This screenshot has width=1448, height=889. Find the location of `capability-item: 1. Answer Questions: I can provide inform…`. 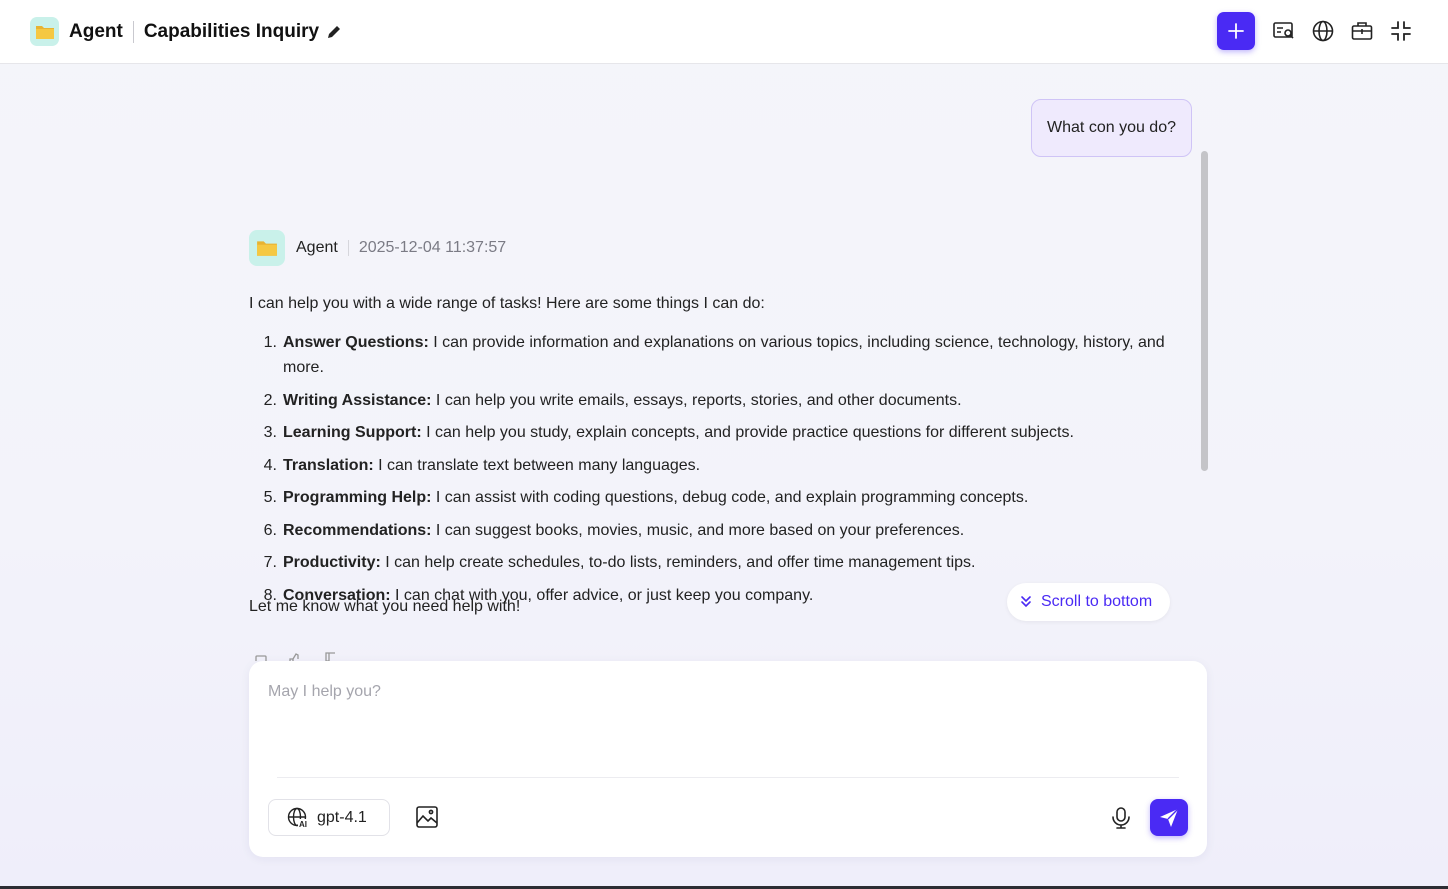

capability-item: 1. Answer Questions: I can provide inform… is located at coordinates (714, 355).